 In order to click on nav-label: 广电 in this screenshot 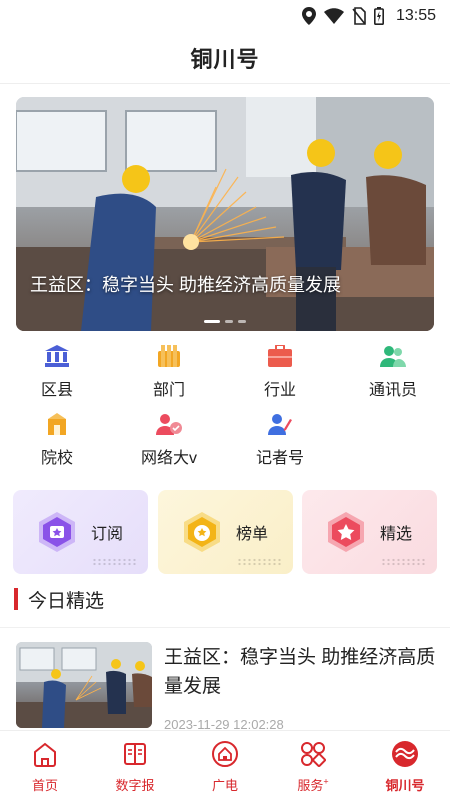, I will do `click(224, 785)`.